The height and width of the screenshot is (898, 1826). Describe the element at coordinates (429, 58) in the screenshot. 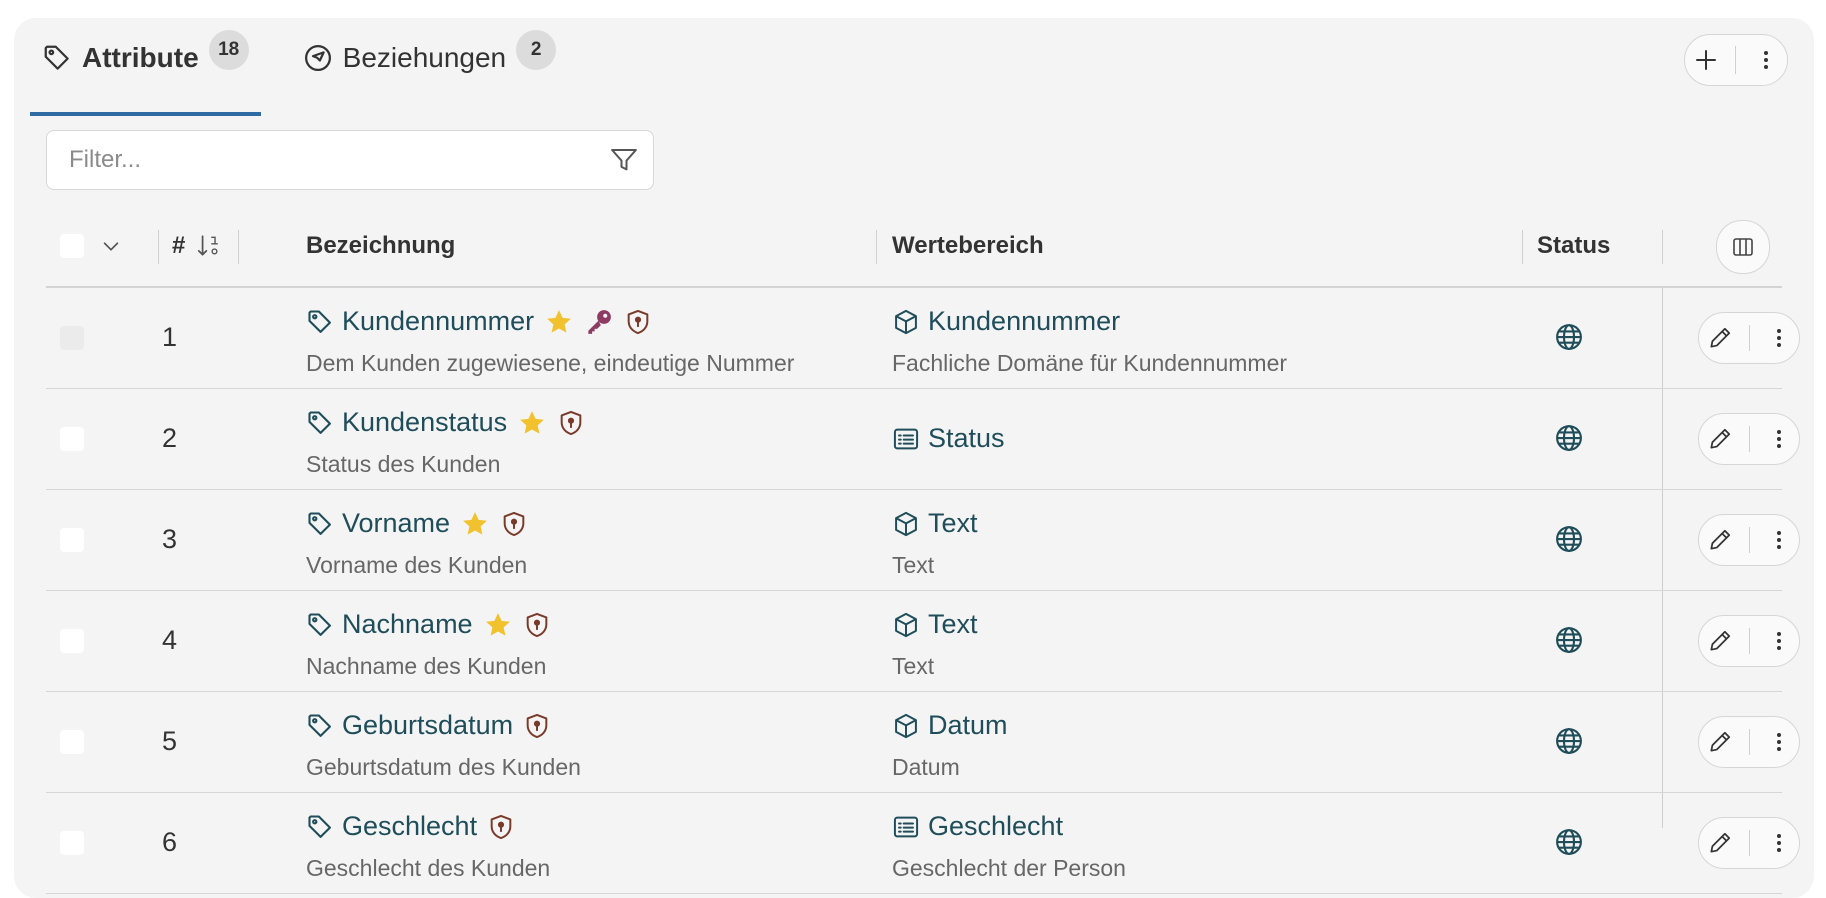

I see `tab-beziehungen: Beziehungen 2` at that location.